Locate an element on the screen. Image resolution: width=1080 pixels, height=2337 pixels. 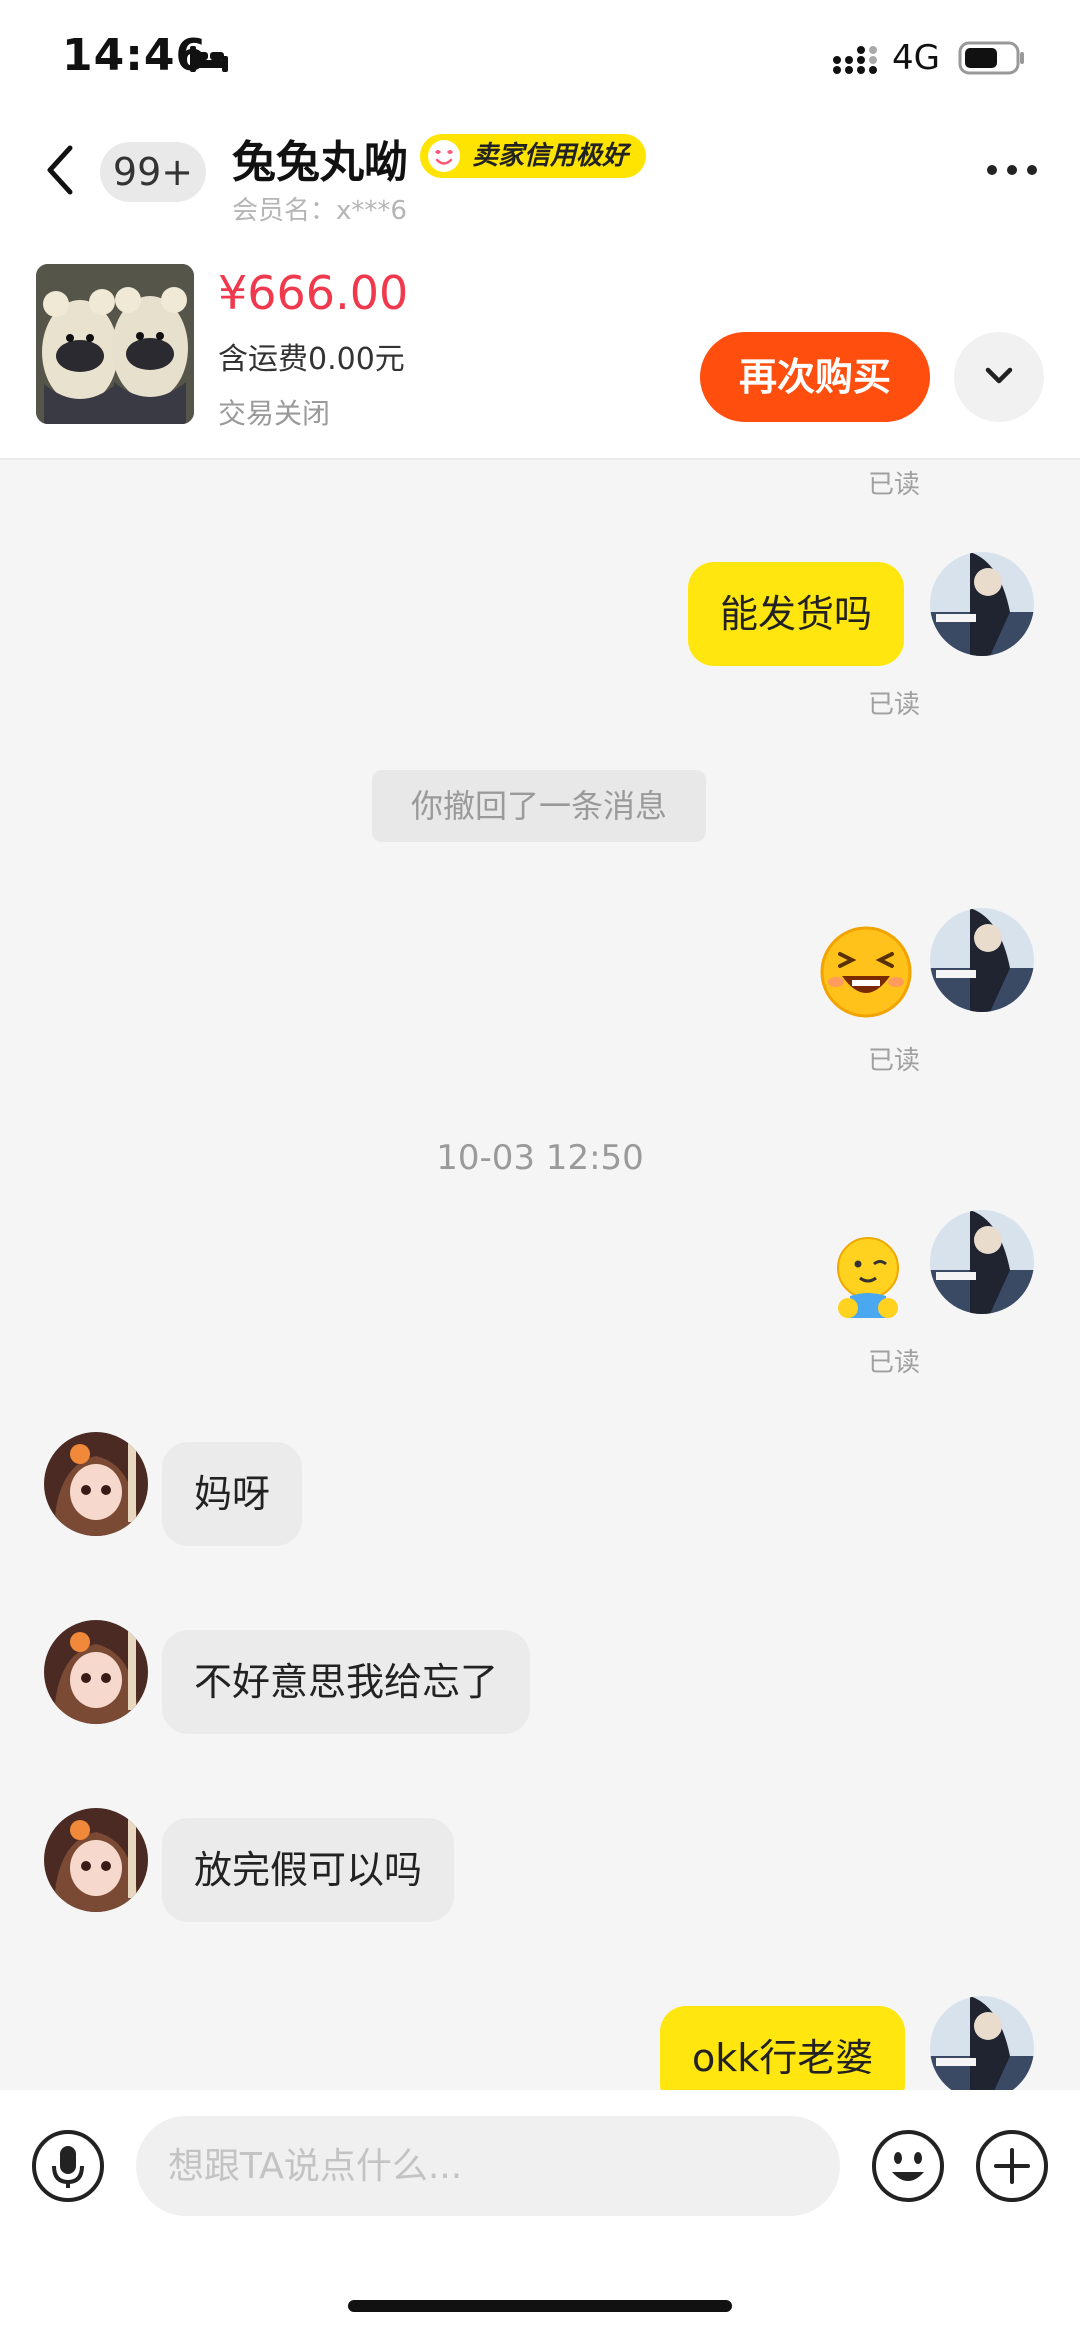
signal-strength-icon is located at coordinates (855, 60).